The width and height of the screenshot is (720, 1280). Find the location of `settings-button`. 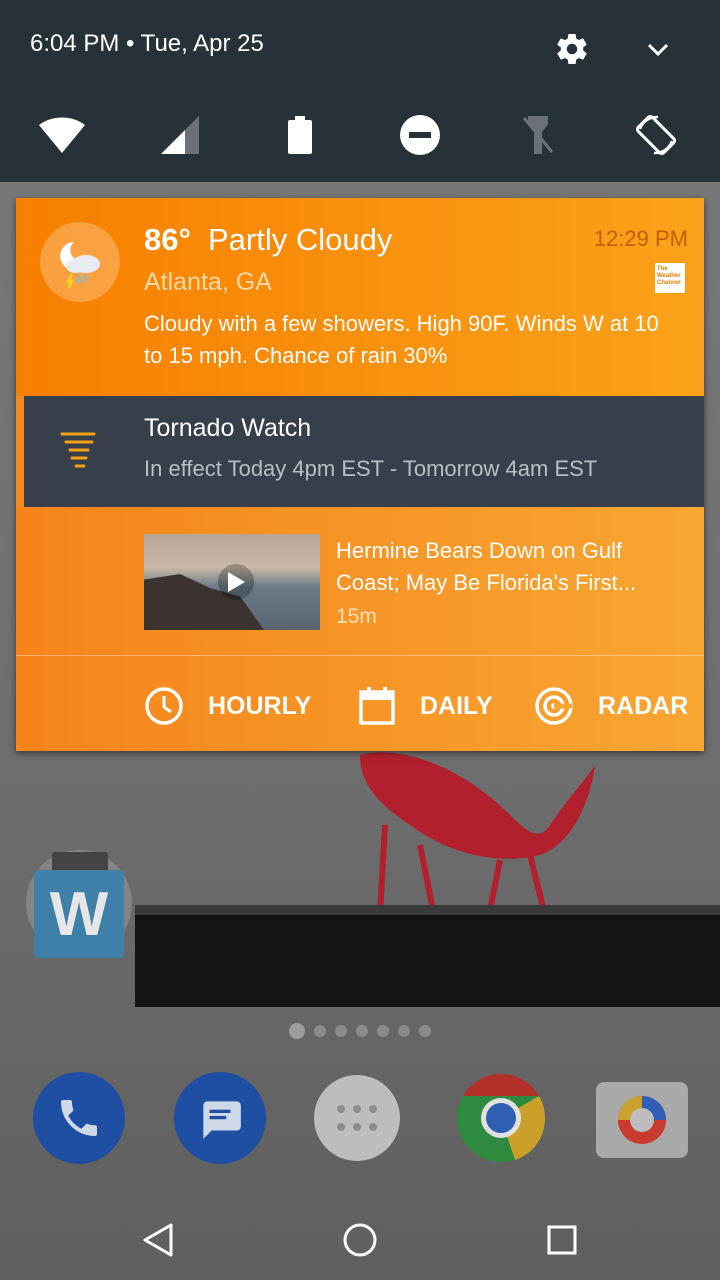

settings-button is located at coordinates (572, 49).